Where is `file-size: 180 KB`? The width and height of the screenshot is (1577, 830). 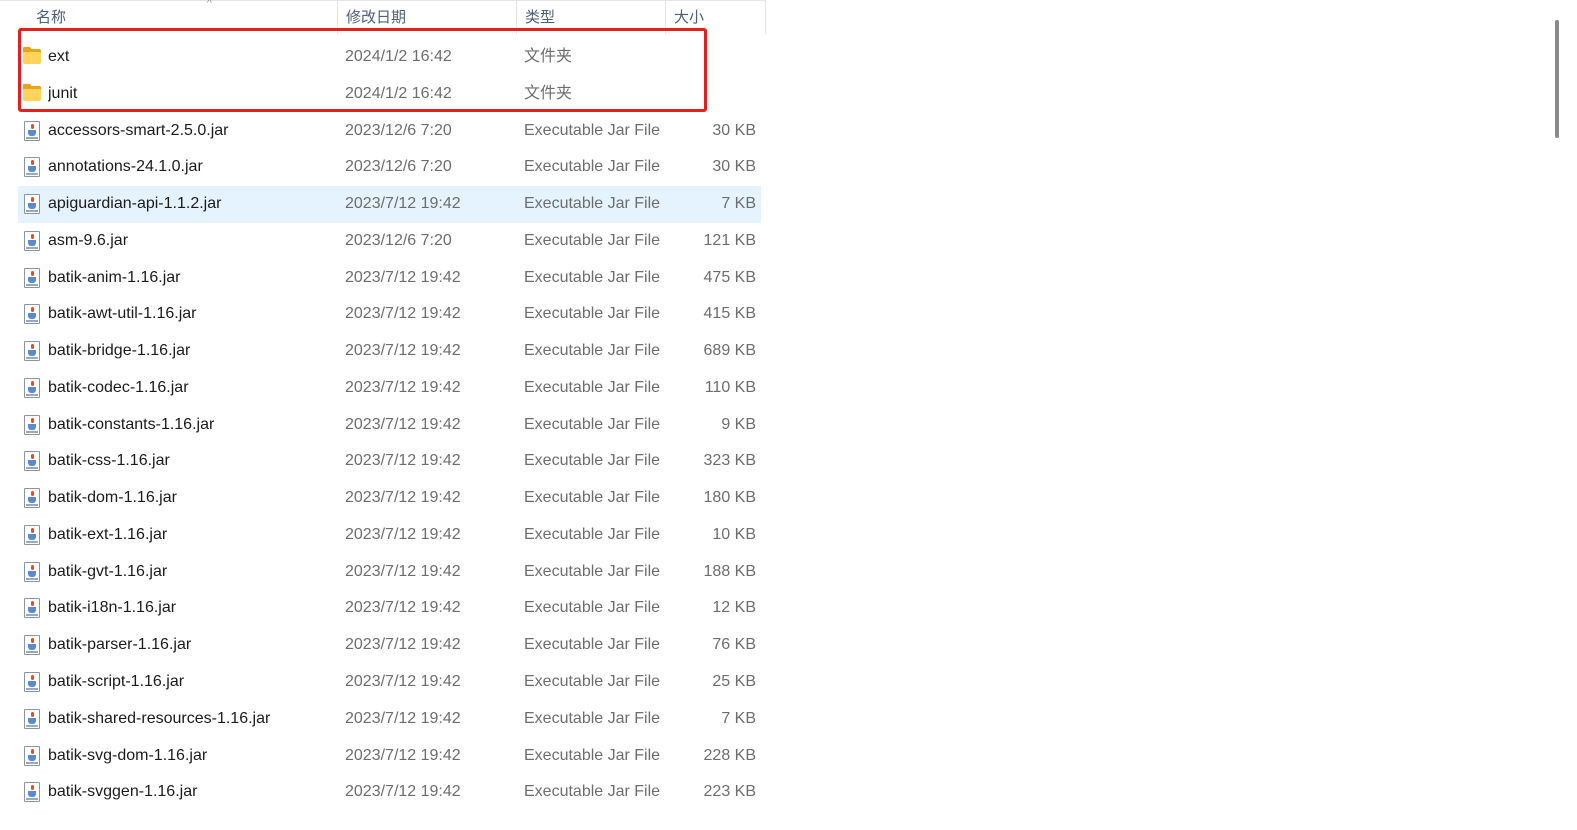
file-size: 180 KB is located at coordinates (729, 498).